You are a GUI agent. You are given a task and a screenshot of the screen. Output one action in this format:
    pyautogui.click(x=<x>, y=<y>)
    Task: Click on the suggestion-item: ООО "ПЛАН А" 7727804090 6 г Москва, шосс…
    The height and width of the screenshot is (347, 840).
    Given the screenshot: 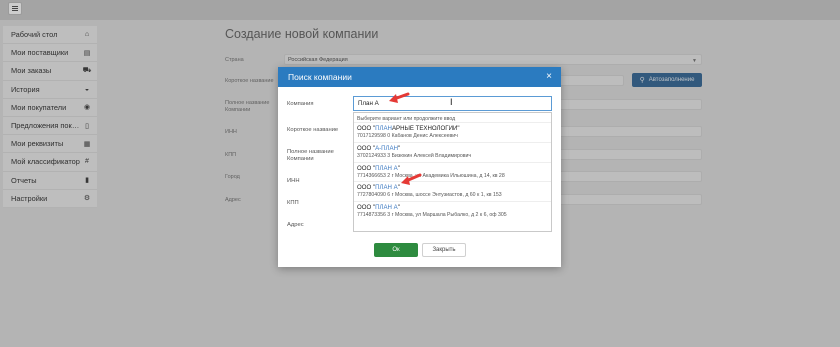 What is the action you would take?
    pyautogui.click(x=452, y=191)
    